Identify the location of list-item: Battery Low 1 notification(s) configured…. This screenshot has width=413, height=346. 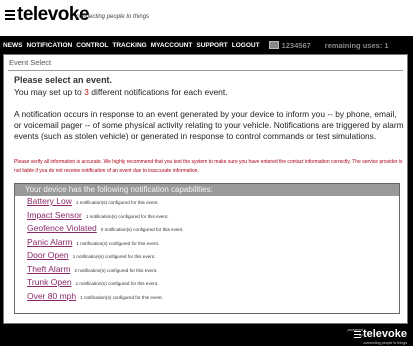
(213, 203).